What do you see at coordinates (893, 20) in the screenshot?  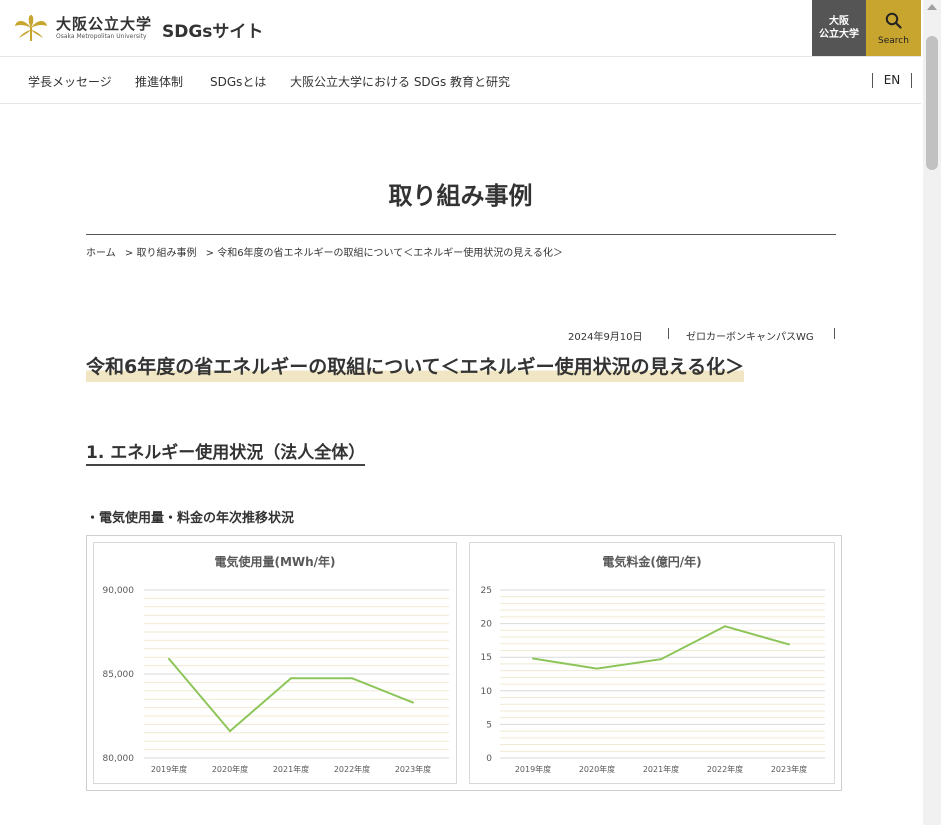 I see `magnifier-icon` at bounding box center [893, 20].